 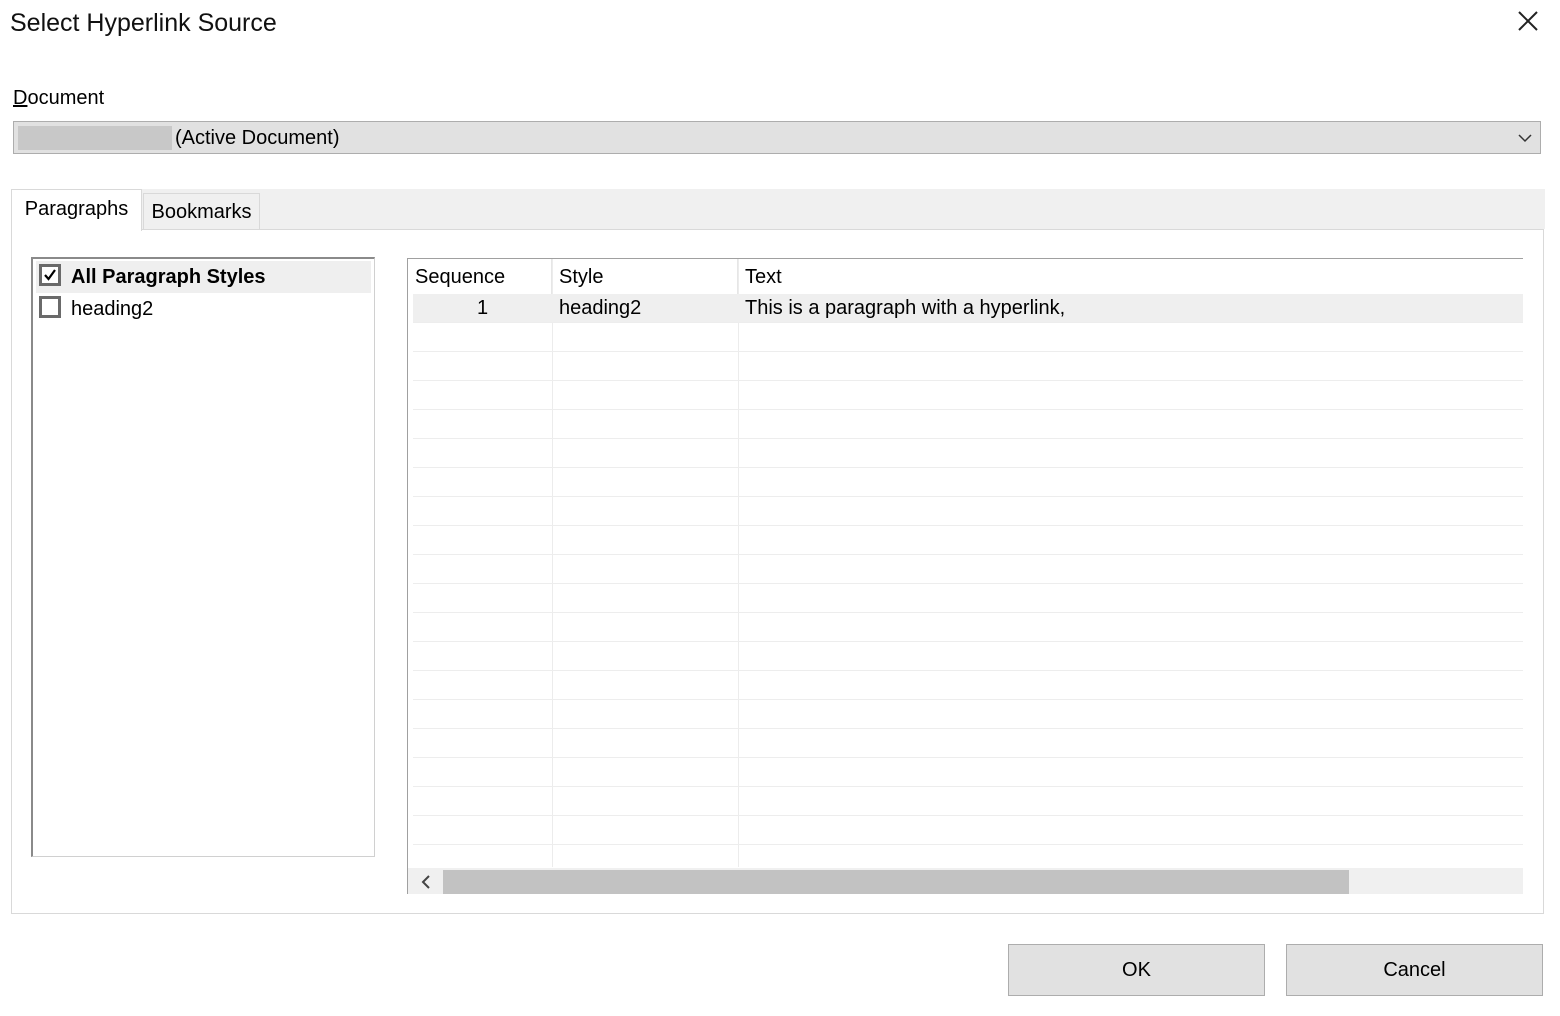 What do you see at coordinates (480, 276) in the screenshot?
I see `column-header-sequence: Sequence` at bounding box center [480, 276].